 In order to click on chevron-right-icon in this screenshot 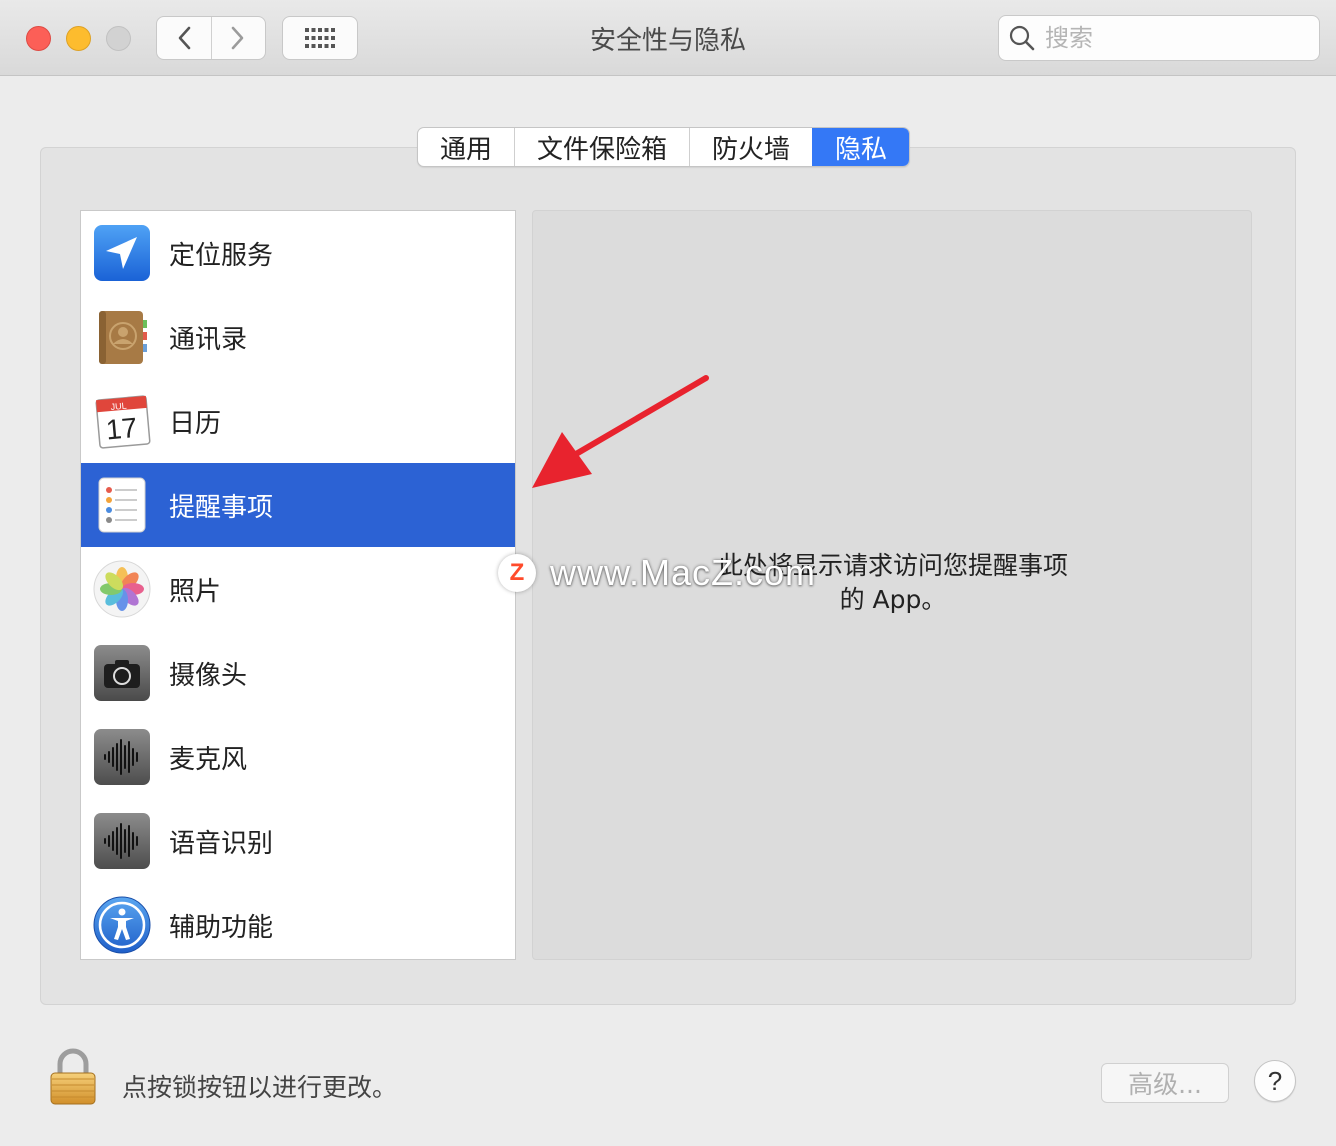, I will do `click(237, 38)`.